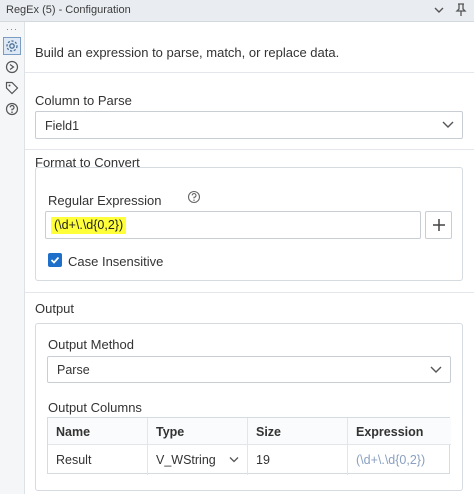  I want to click on navigate-icon, so click(12, 67).